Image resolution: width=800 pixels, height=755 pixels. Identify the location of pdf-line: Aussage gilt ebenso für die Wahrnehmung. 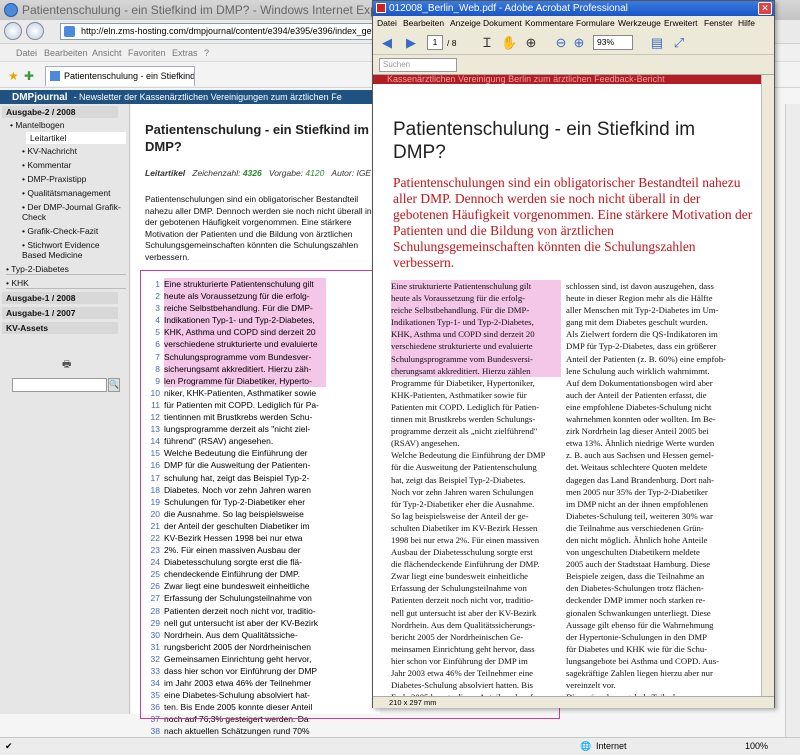
(640, 624).